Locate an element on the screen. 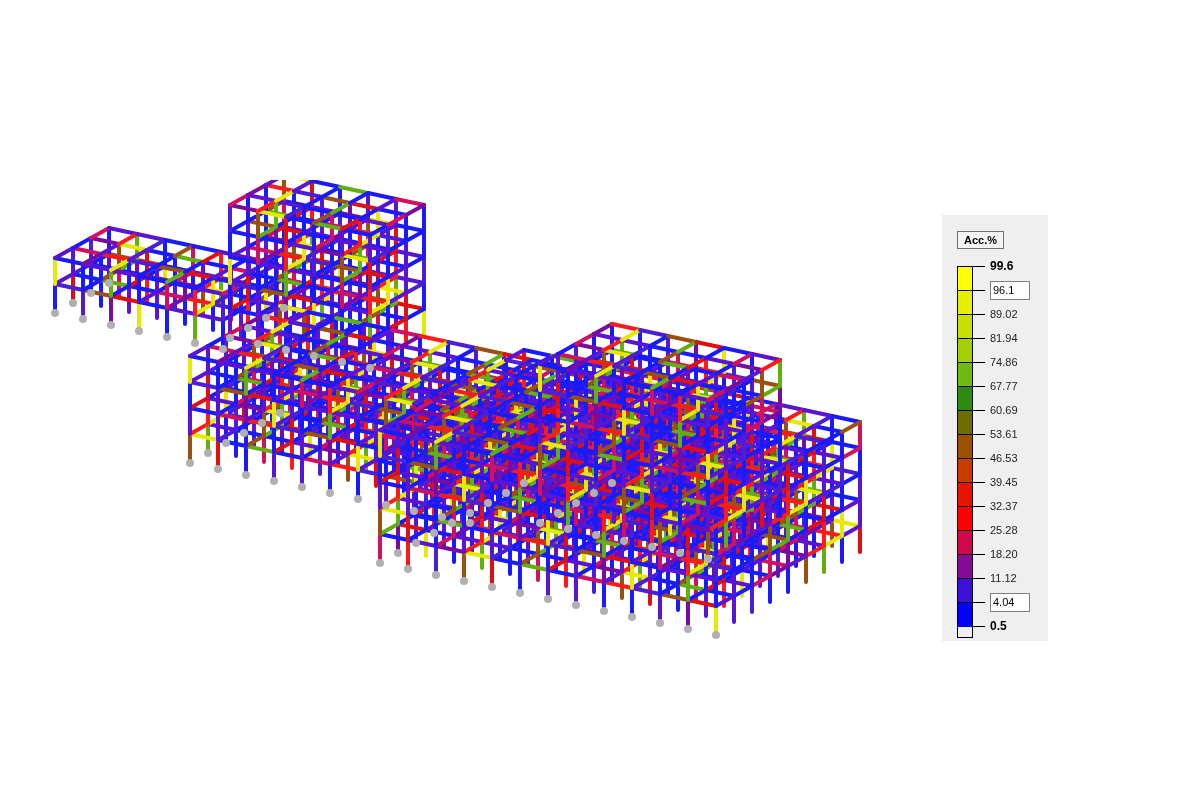 The image size is (1200, 800). legend-value: 25.28 is located at coordinates (1004, 530).